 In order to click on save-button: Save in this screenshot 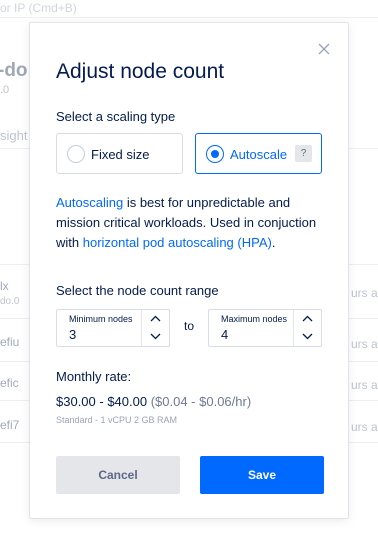, I will do `click(262, 475)`.